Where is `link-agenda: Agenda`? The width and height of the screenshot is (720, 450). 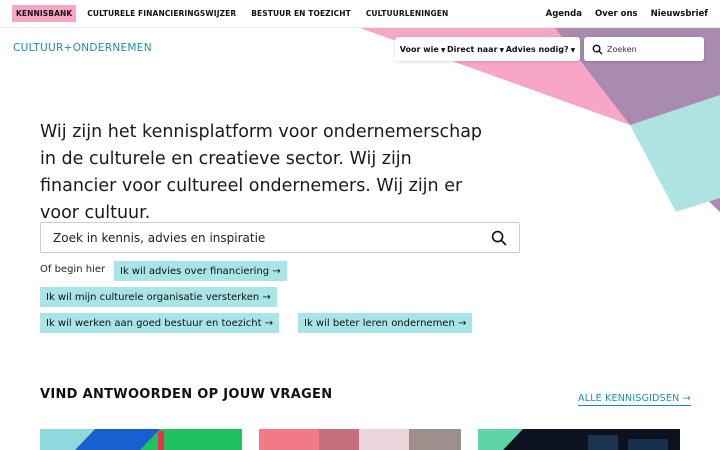 link-agenda: Agenda is located at coordinates (564, 14).